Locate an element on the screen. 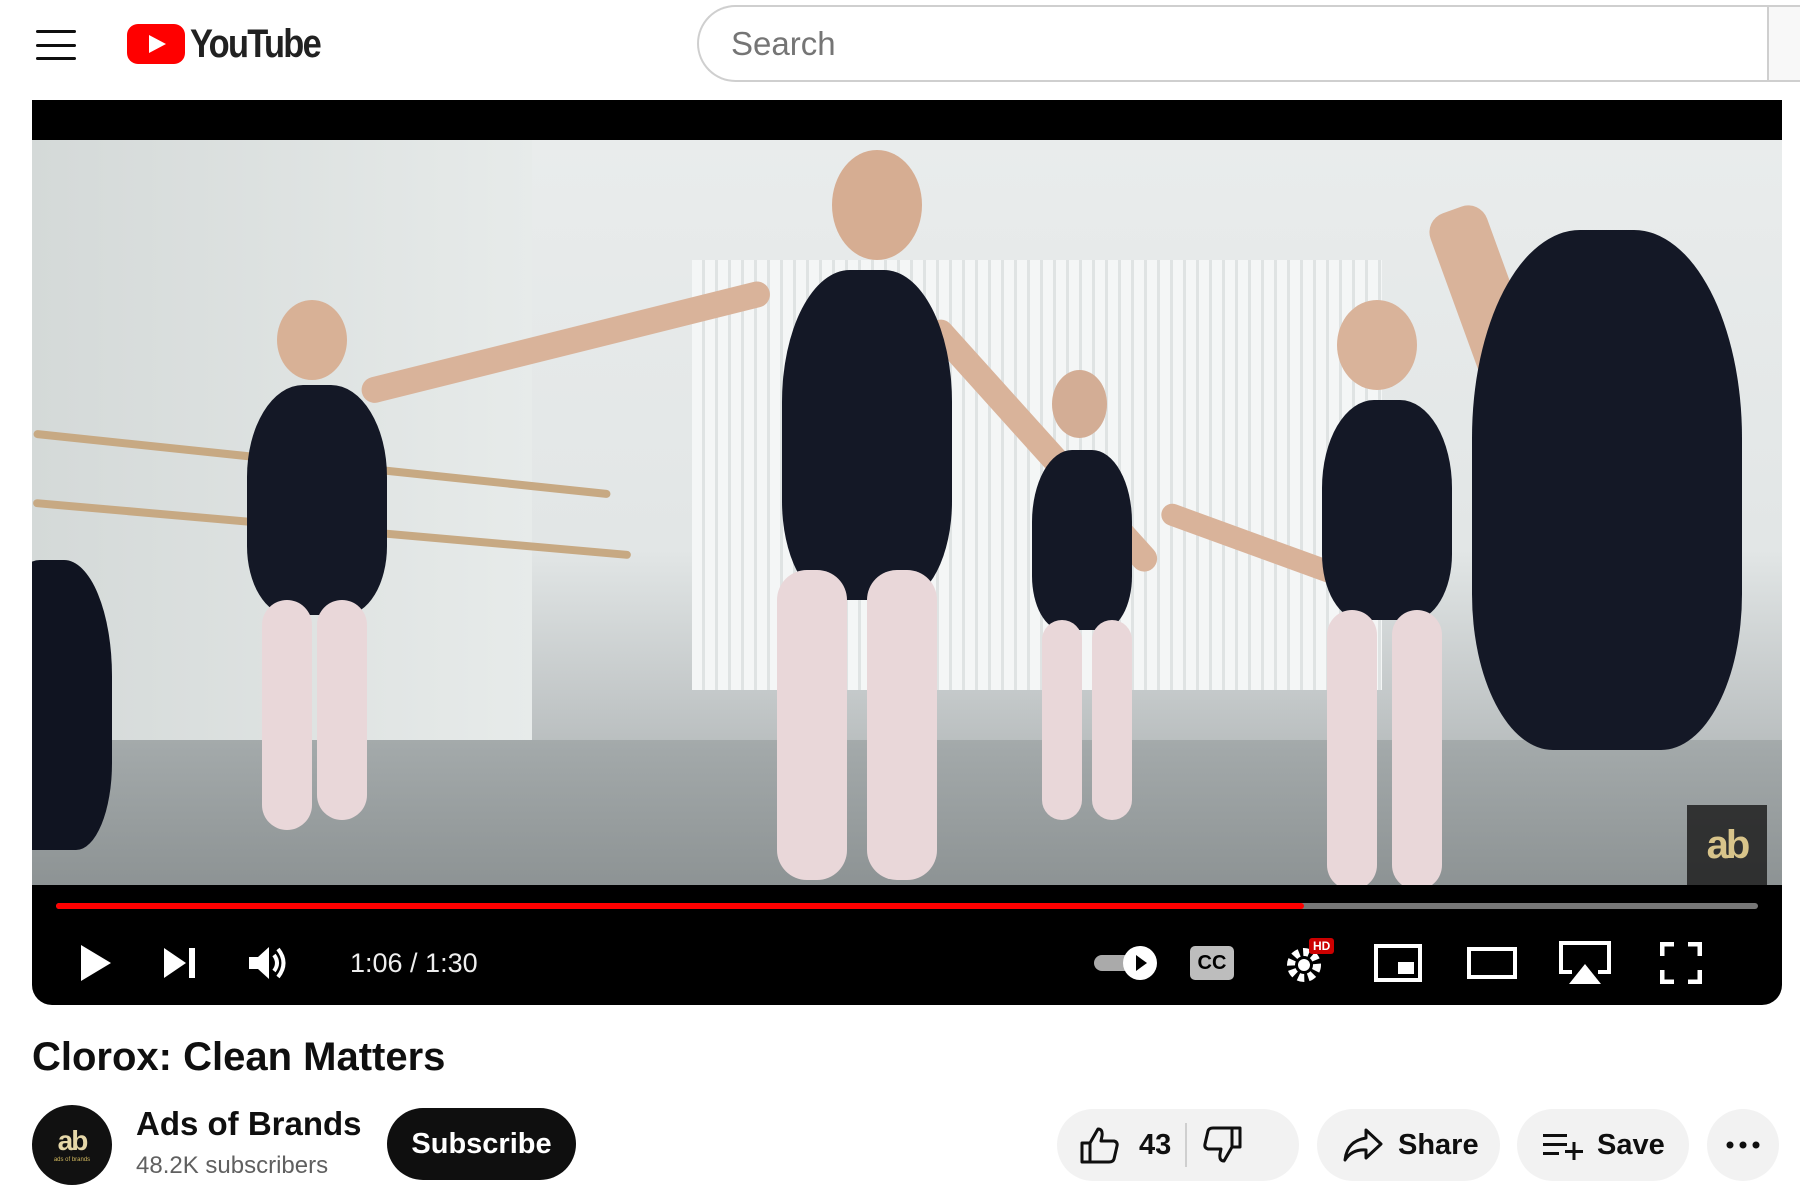  miniplayer-icon is located at coordinates (1398, 963).